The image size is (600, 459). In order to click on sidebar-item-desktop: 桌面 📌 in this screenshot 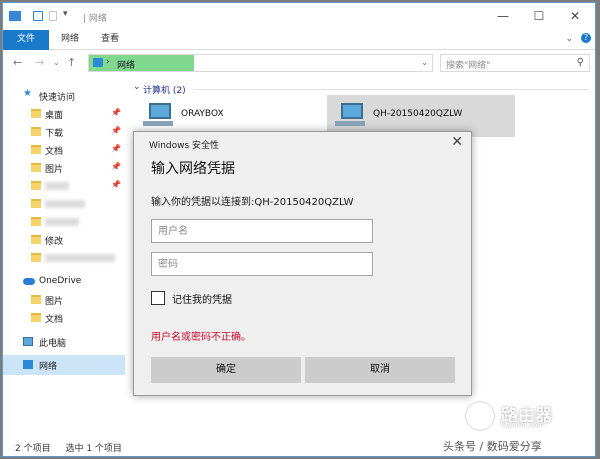, I will do `click(64, 114)`.